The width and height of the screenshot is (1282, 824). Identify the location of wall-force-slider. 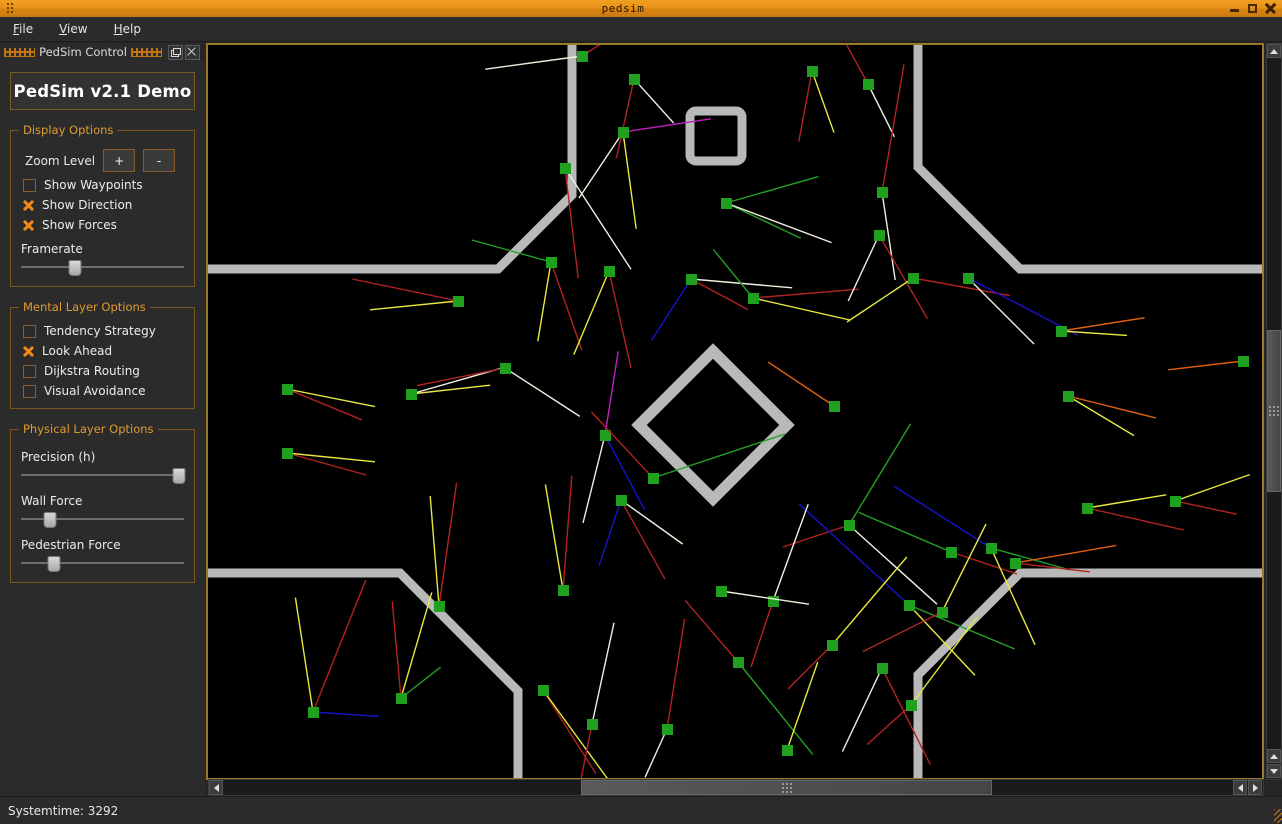
(102, 519).